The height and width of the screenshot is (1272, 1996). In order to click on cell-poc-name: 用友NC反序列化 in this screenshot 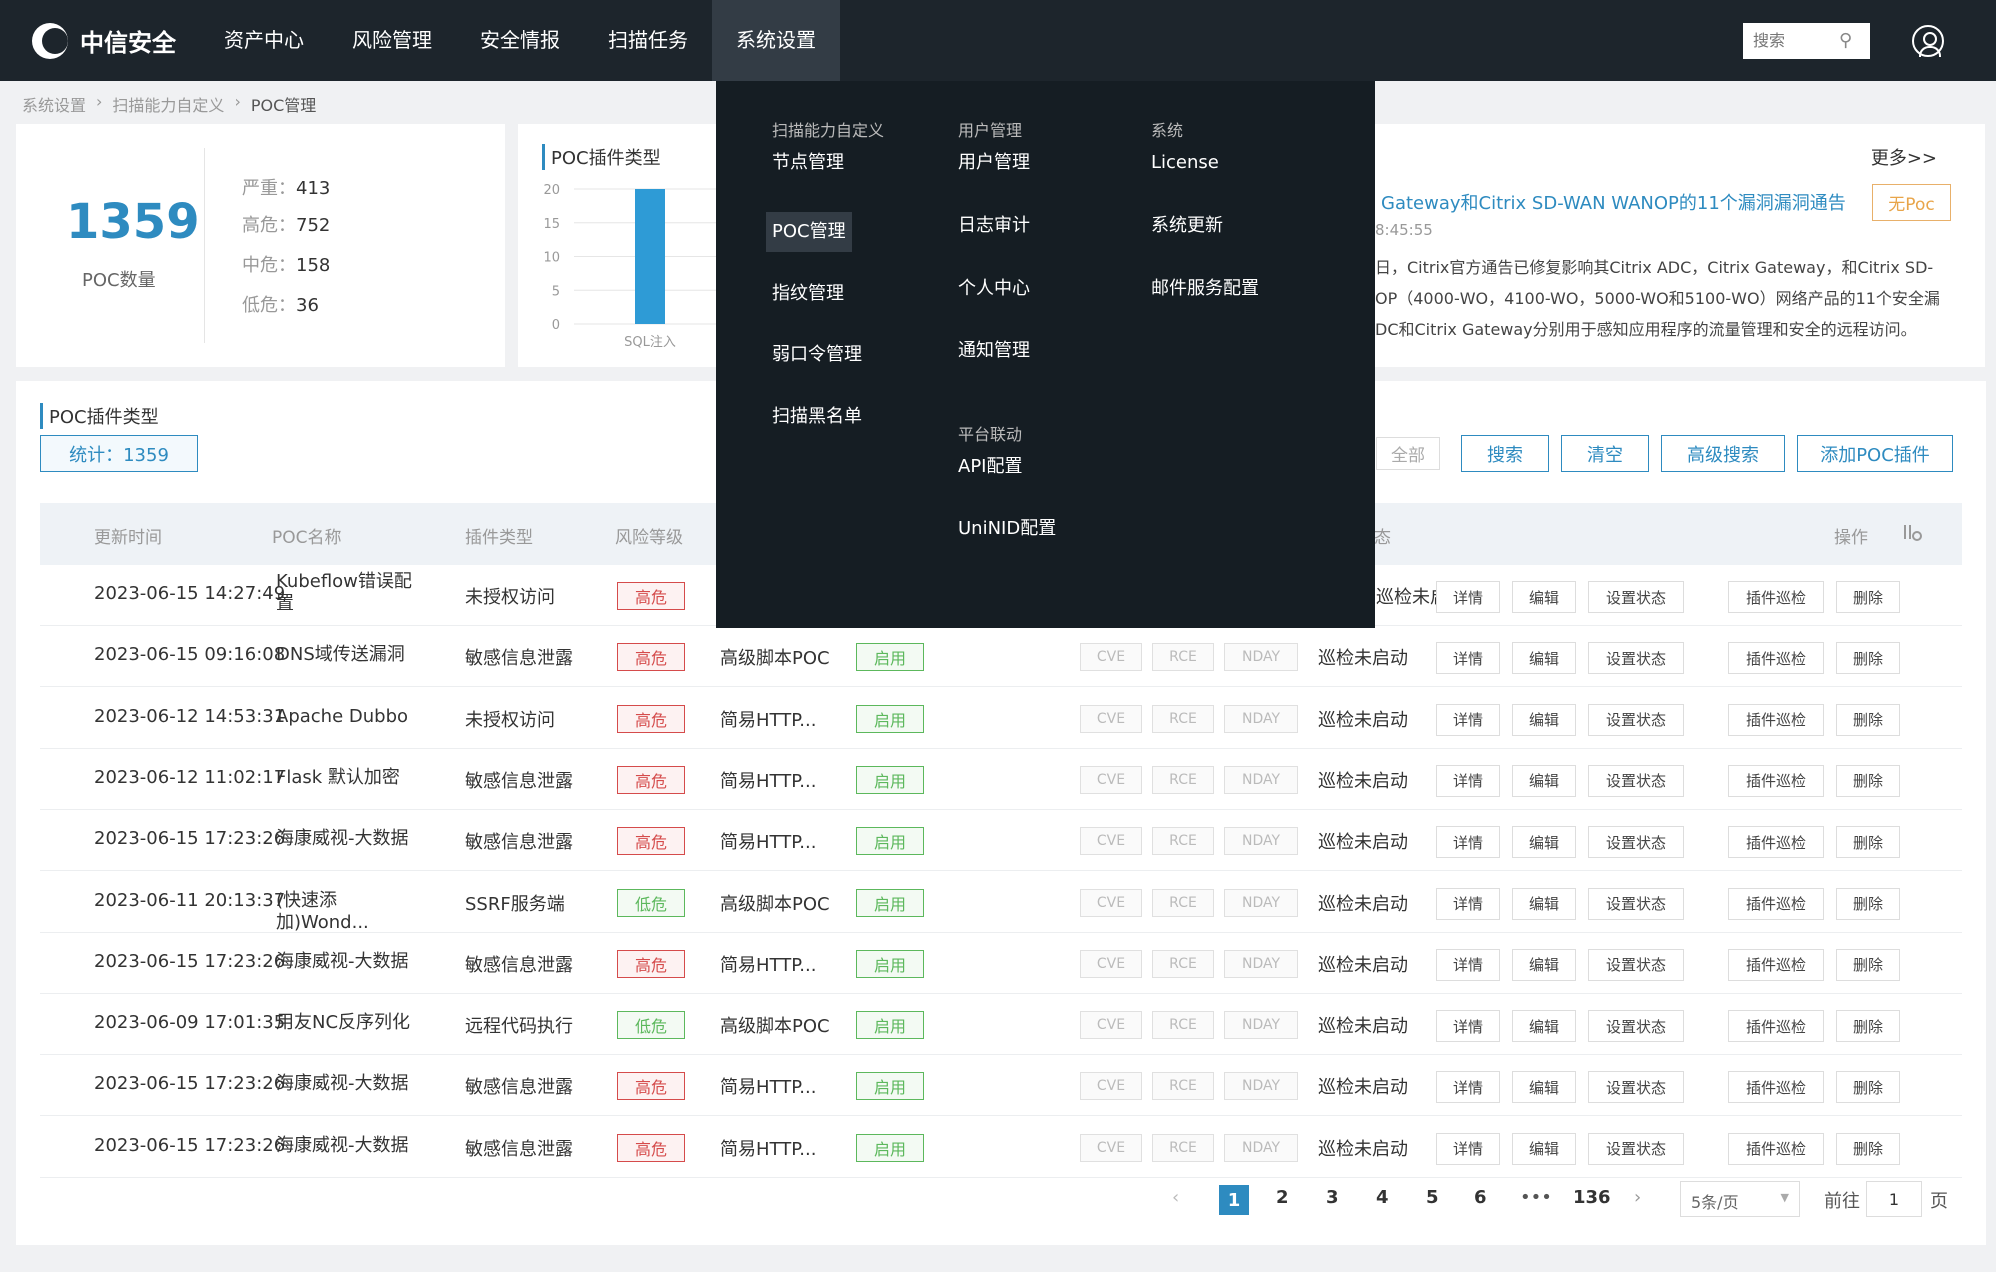, I will do `click(351, 1023)`.